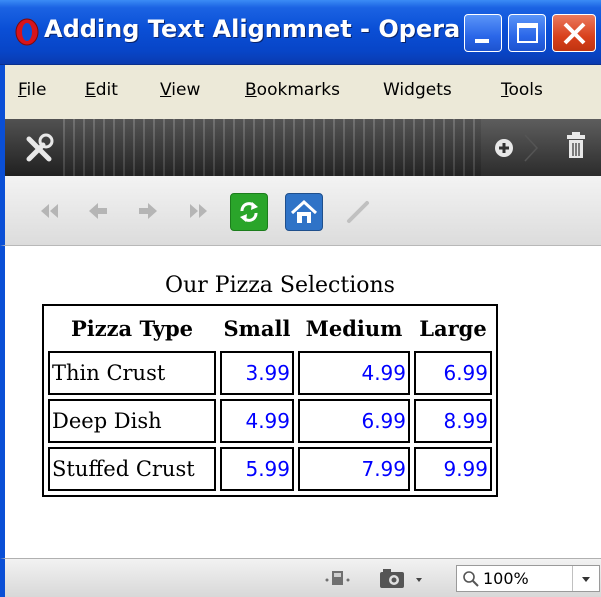 The width and height of the screenshot is (601, 597). What do you see at coordinates (483, 33) in the screenshot?
I see `minimize-button` at bounding box center [483, 33].